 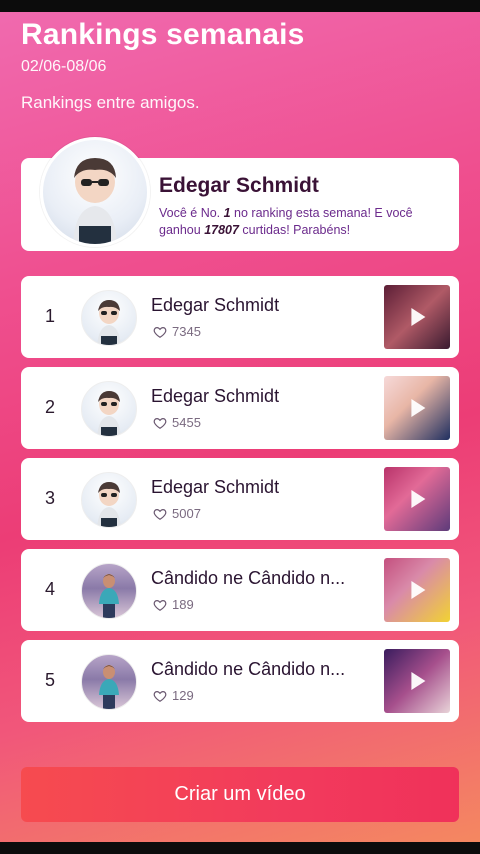 What do you see at coordinates (177, 513) in the screenshot?
I see `likes-count: 5007` at bounding box center [177, 513].